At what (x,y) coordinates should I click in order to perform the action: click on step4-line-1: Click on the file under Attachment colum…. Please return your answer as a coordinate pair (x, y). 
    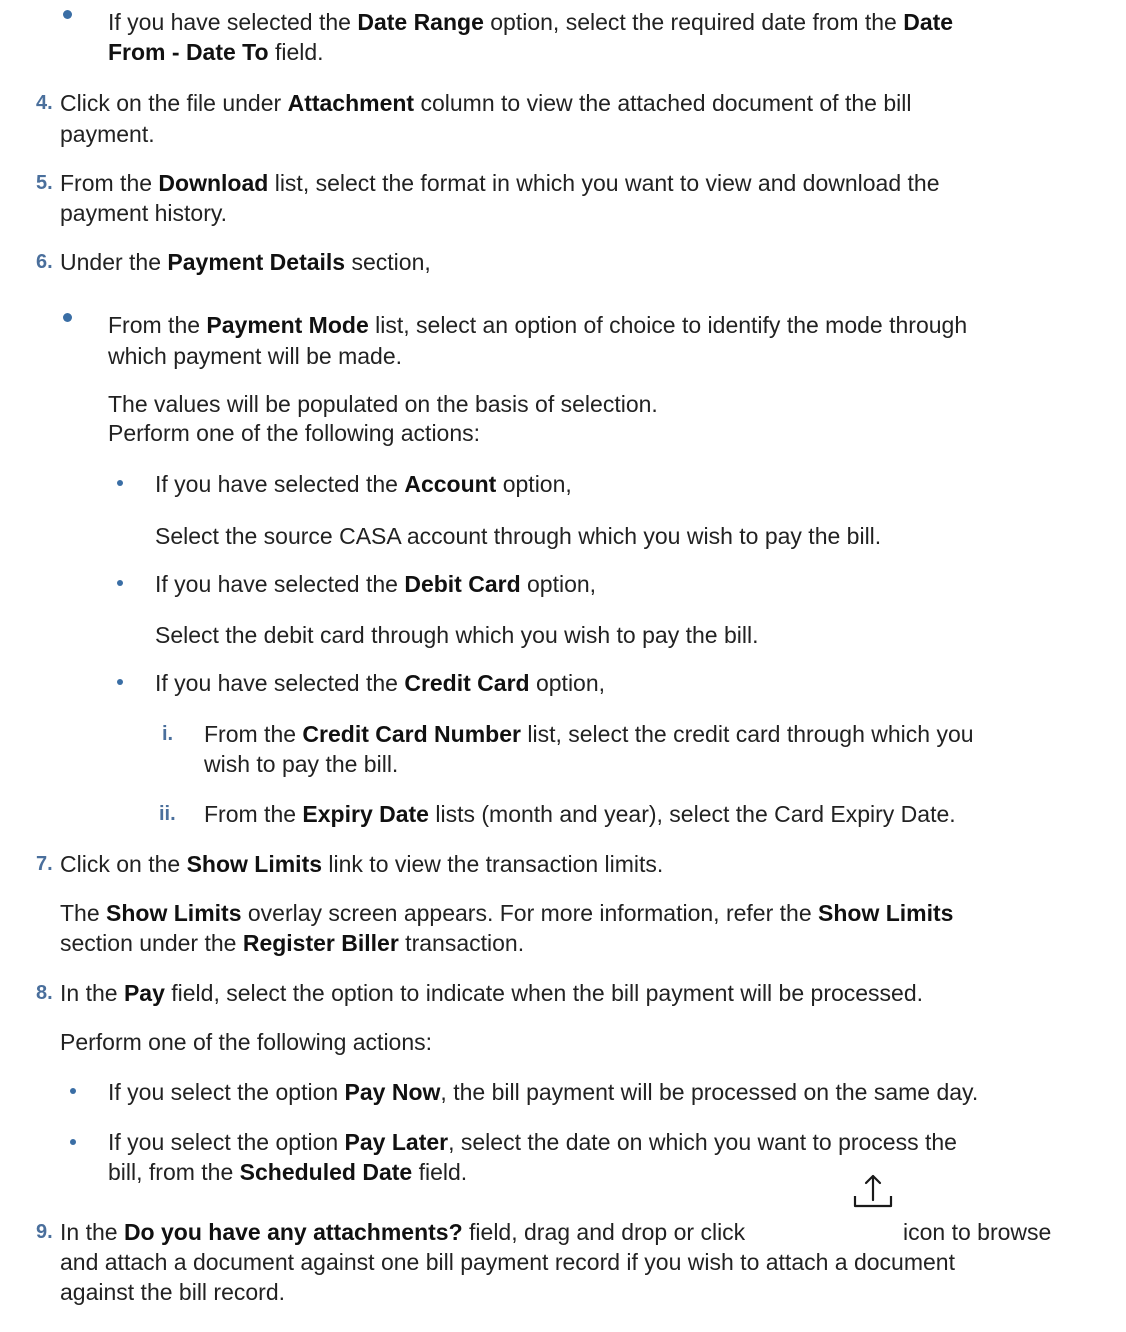
    Looking at the image, I should click on (486, 103).